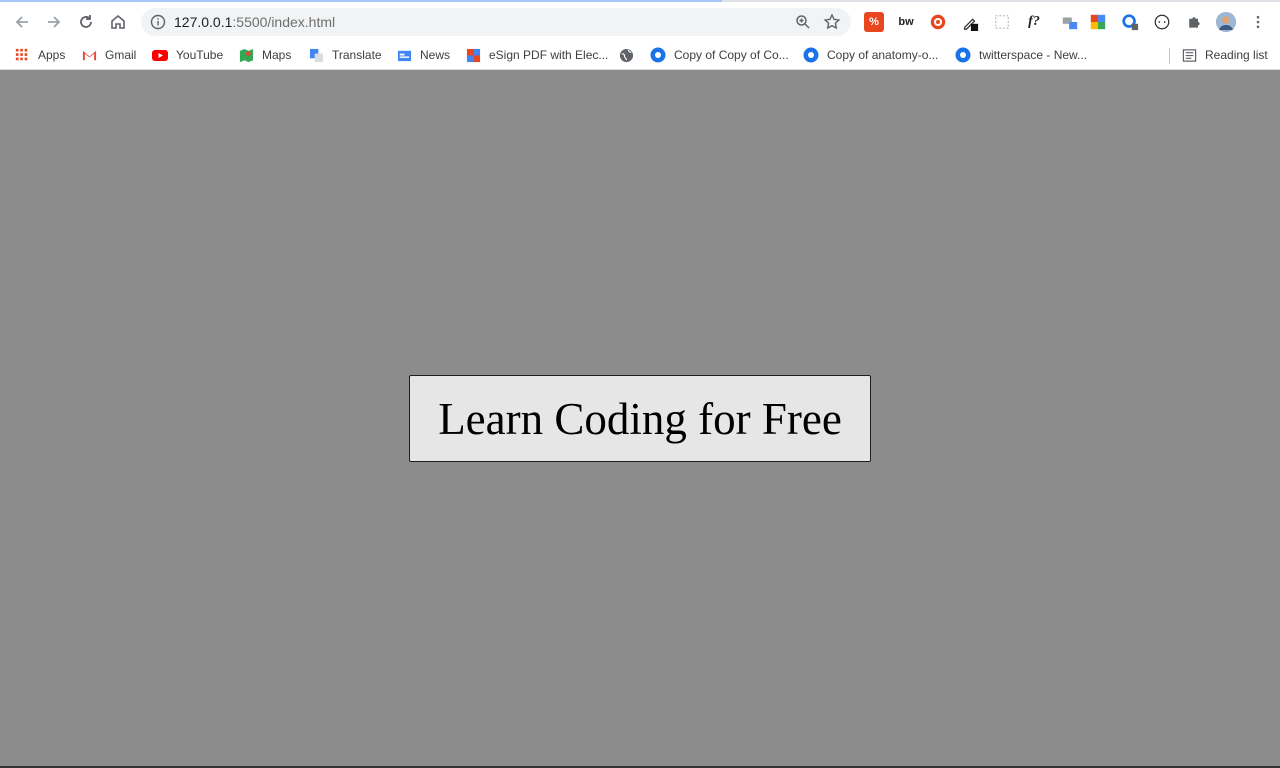 This screenshot has width=1280, height=768. I want to click on maps-icon, so click(246, 55).